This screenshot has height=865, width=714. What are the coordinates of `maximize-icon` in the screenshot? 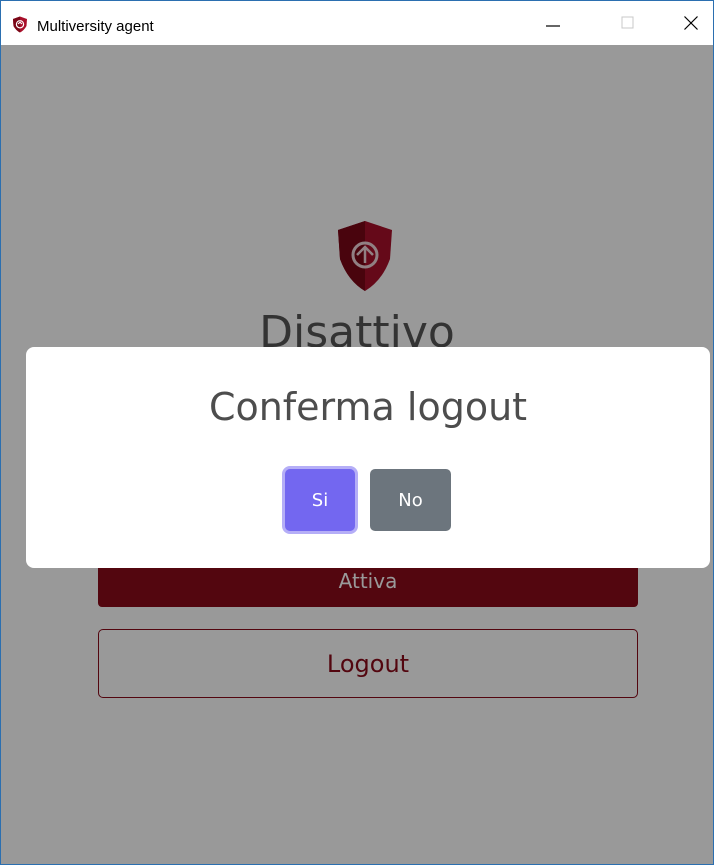 It's located at (627, 22).